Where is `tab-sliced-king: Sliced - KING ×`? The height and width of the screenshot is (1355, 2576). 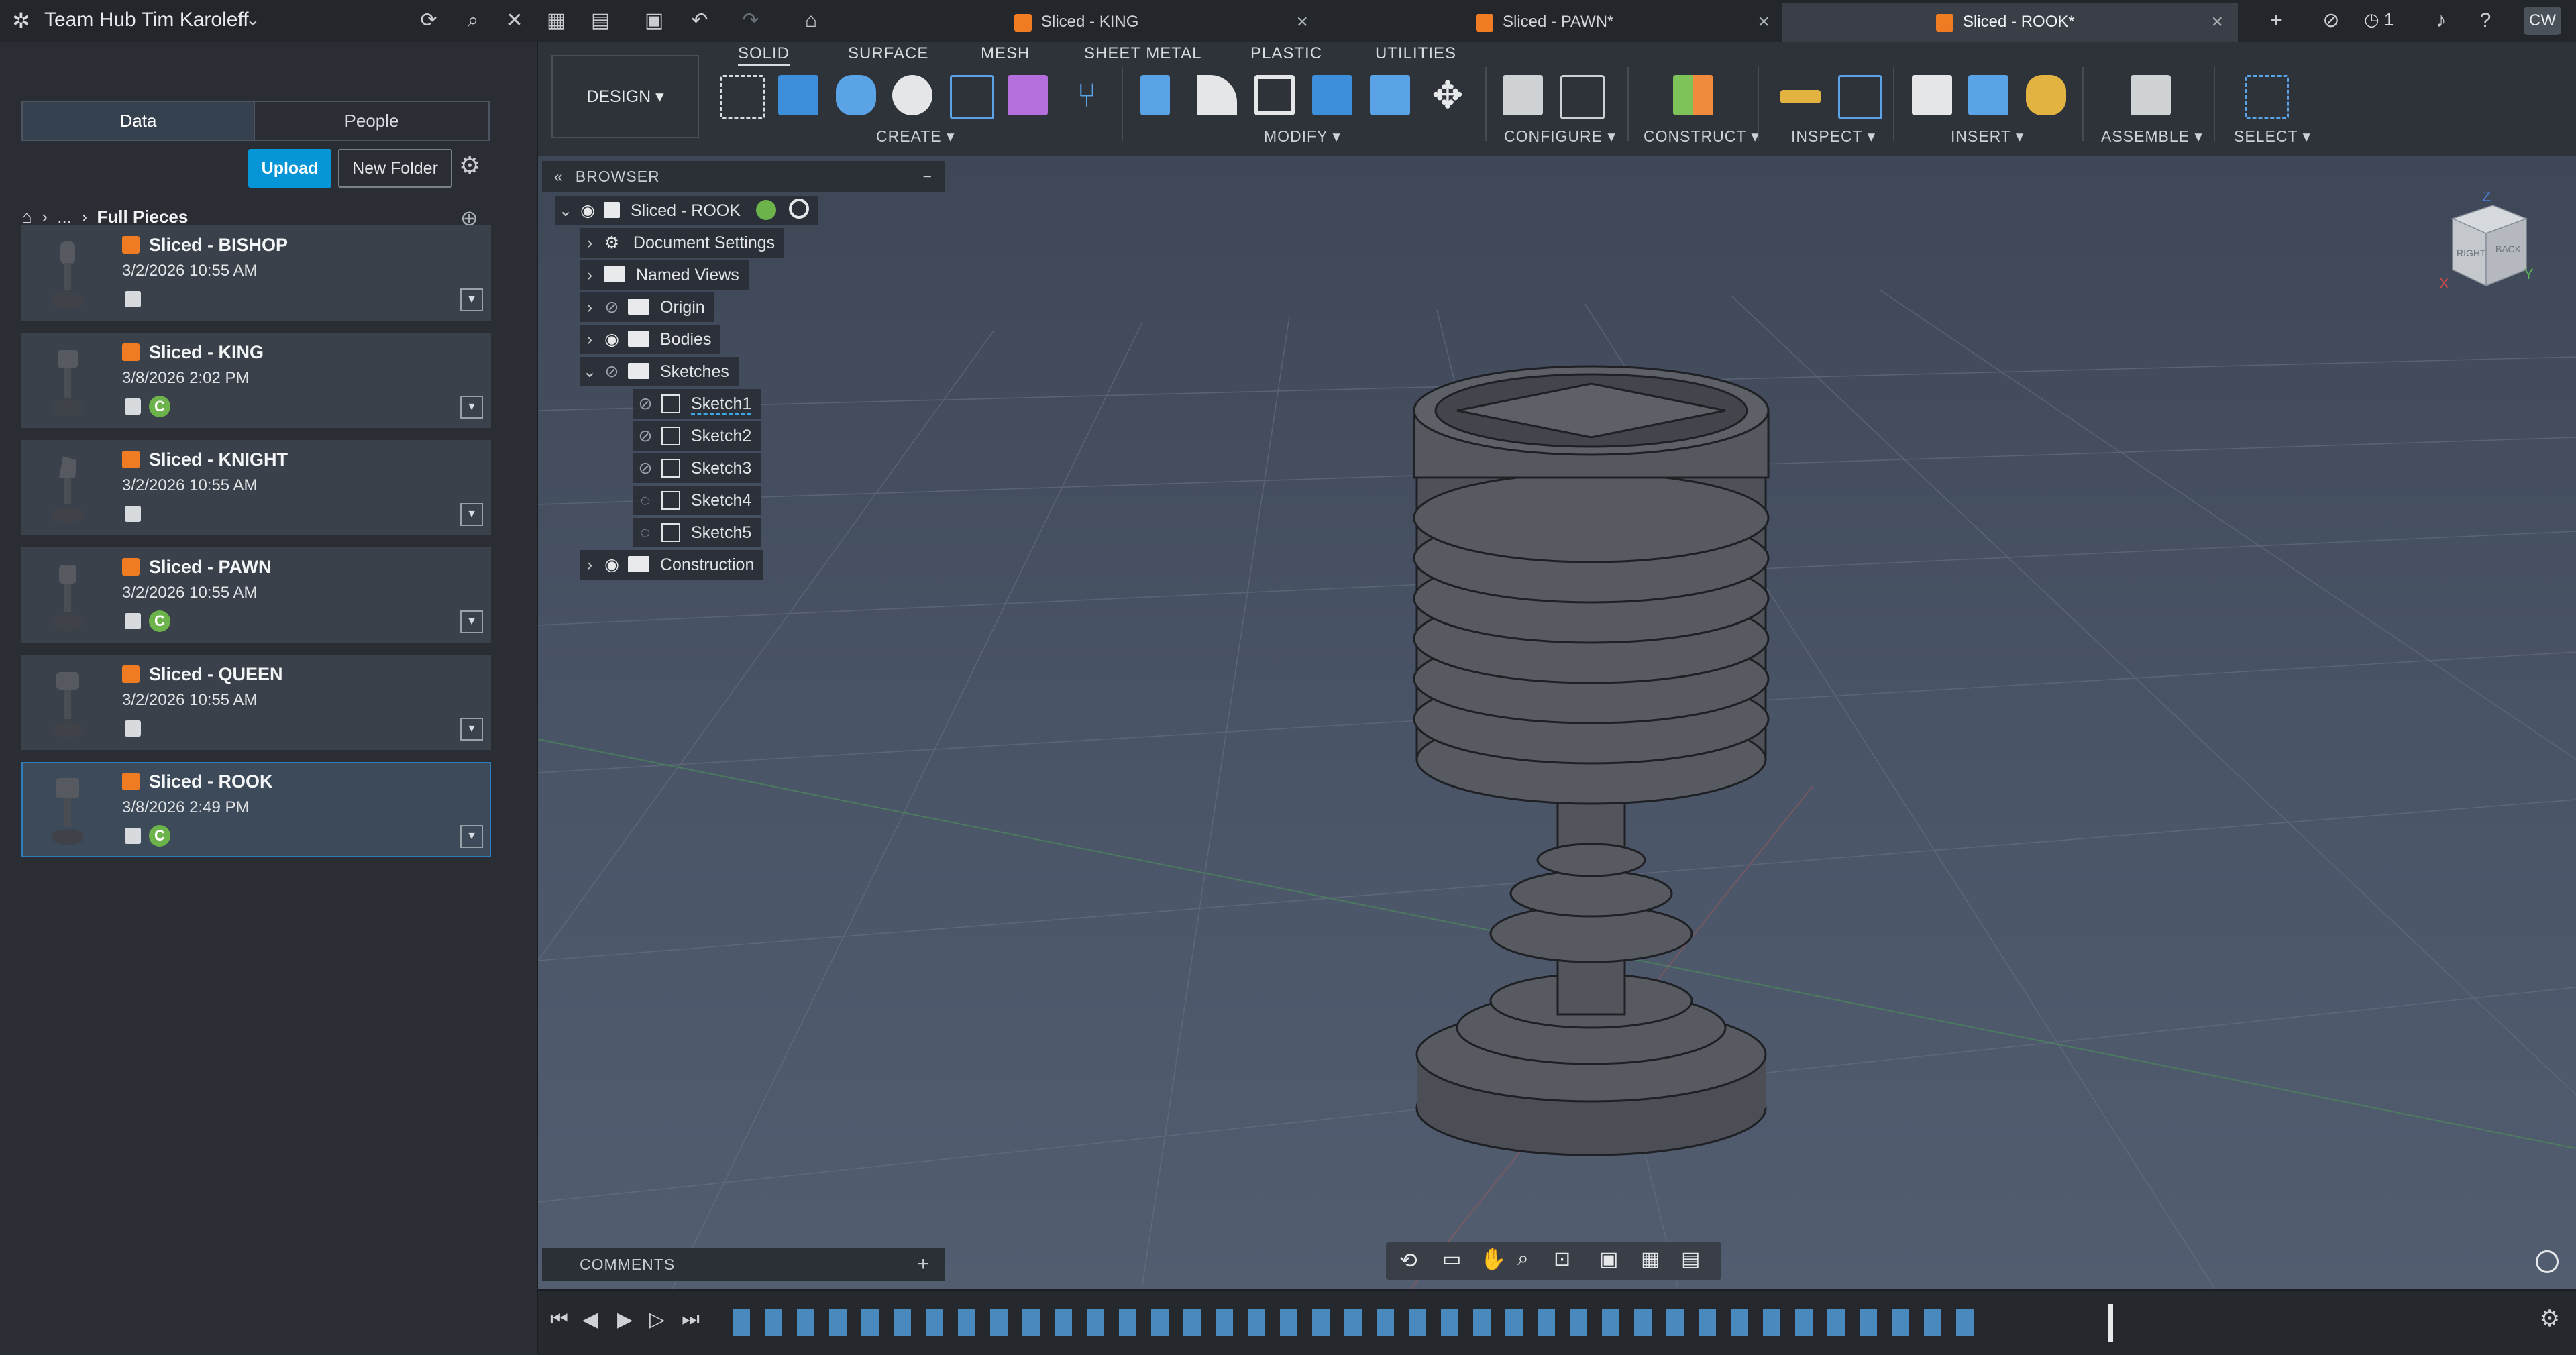
tab-sliced-king: Sliced - KING × is located at coordinates (1164, 23).